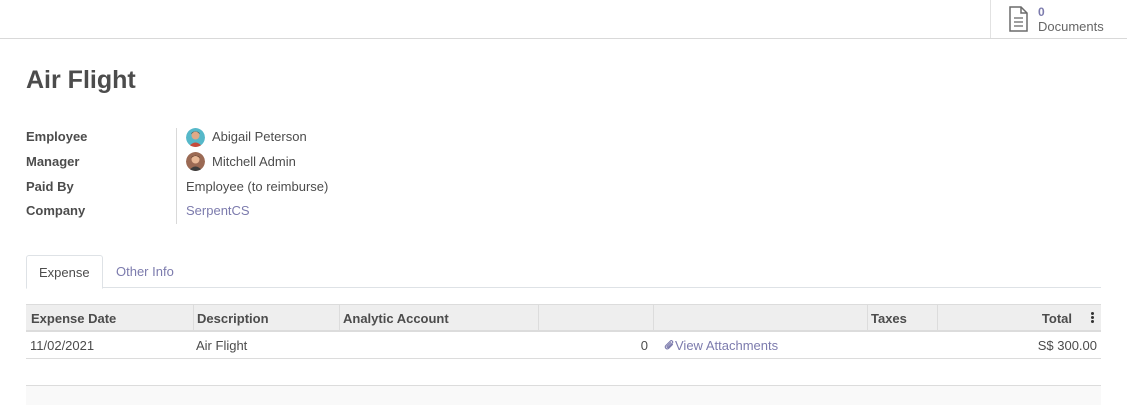 The image size is (1127, 405). I want to click on column-header-expense-date: Expense Date, so click(110, 318).